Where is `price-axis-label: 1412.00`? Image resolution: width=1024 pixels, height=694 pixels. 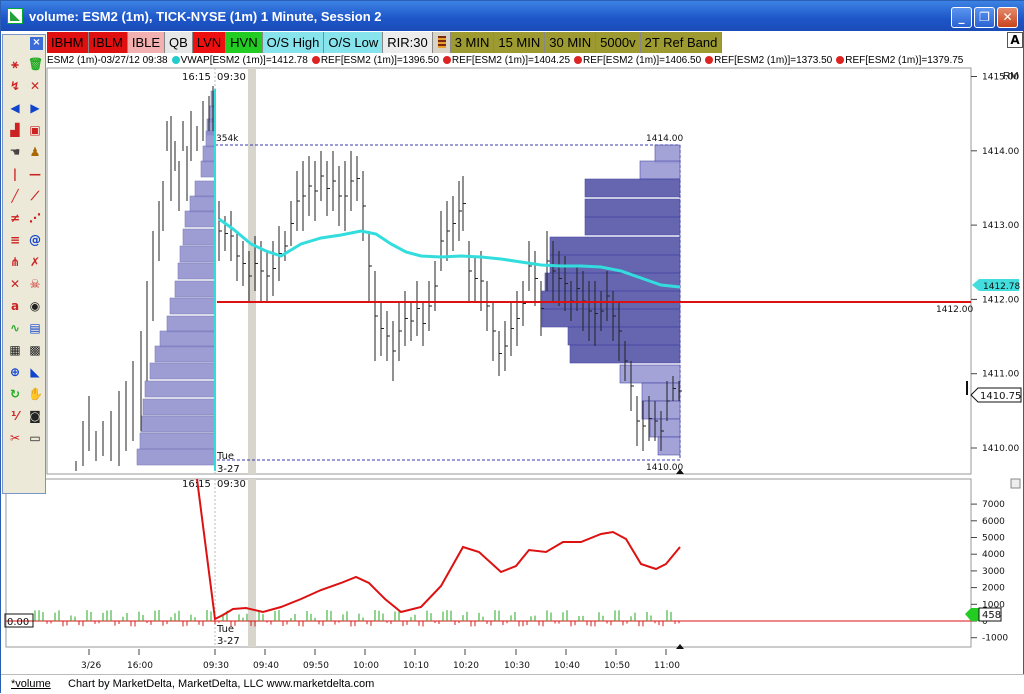
price-axis-label: 1412.00 is located at coordinates (1000, 300).